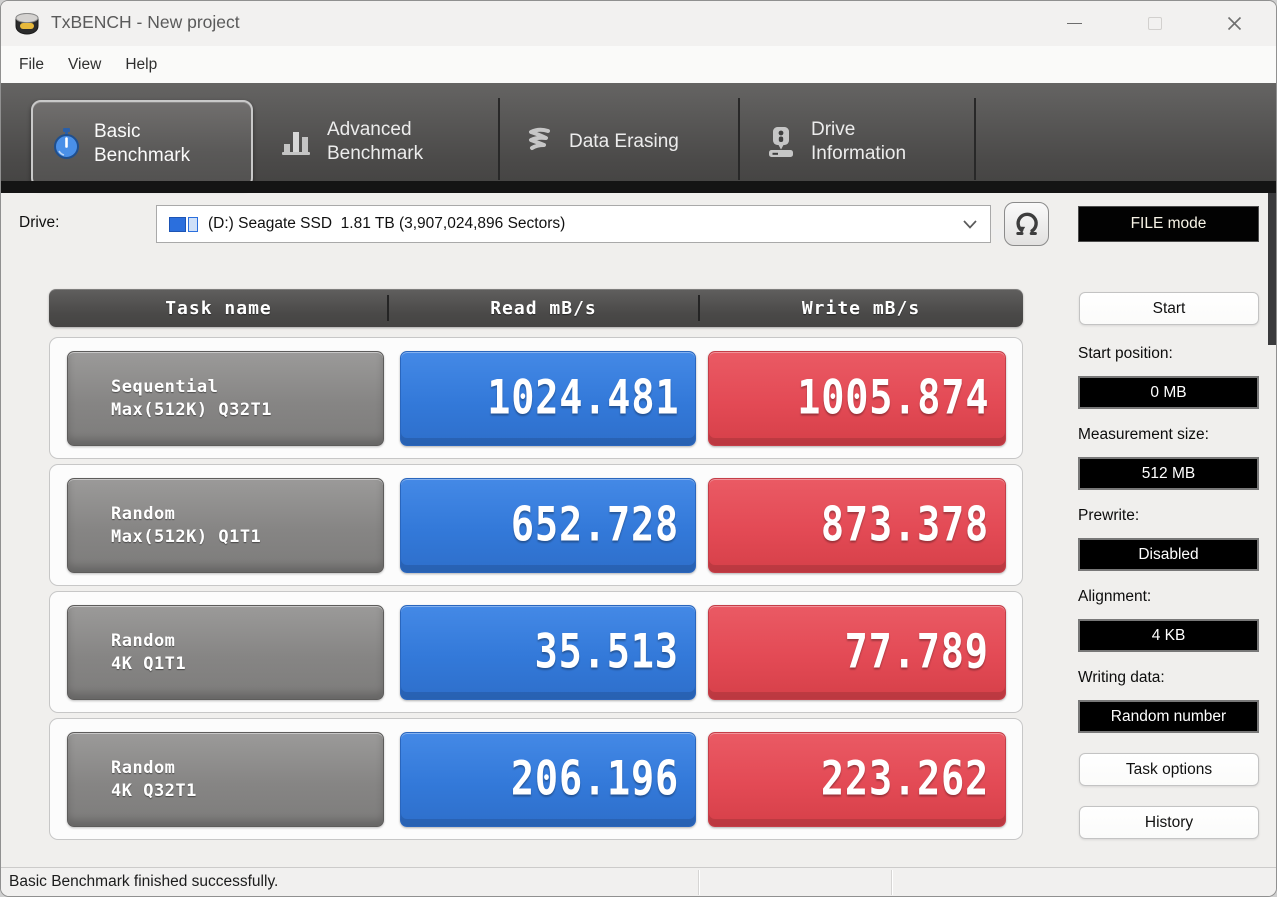  What do you see at coordinates (1143, 434) in the screenshot?
I see `measurement-size-label: Measurement size:` at bounding box center [1143, 434].